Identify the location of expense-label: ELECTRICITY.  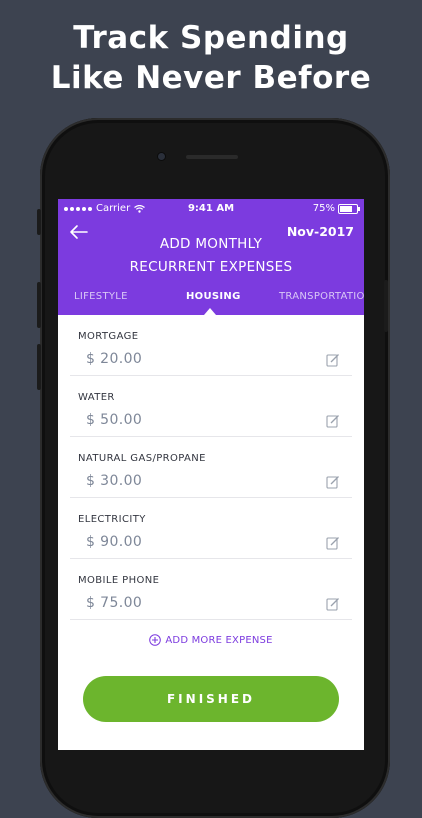
(112, 519).